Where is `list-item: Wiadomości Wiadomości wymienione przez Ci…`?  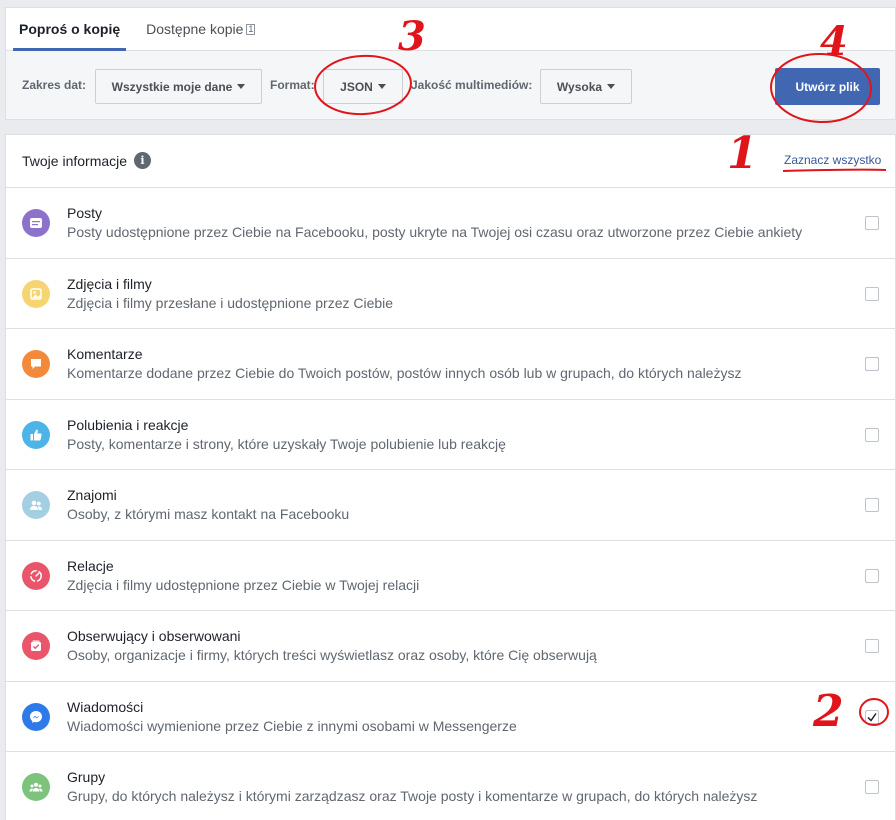 list-item: Wiadomości Wiadomości wymienione przez Ci… is located at coordinates (450, 717).